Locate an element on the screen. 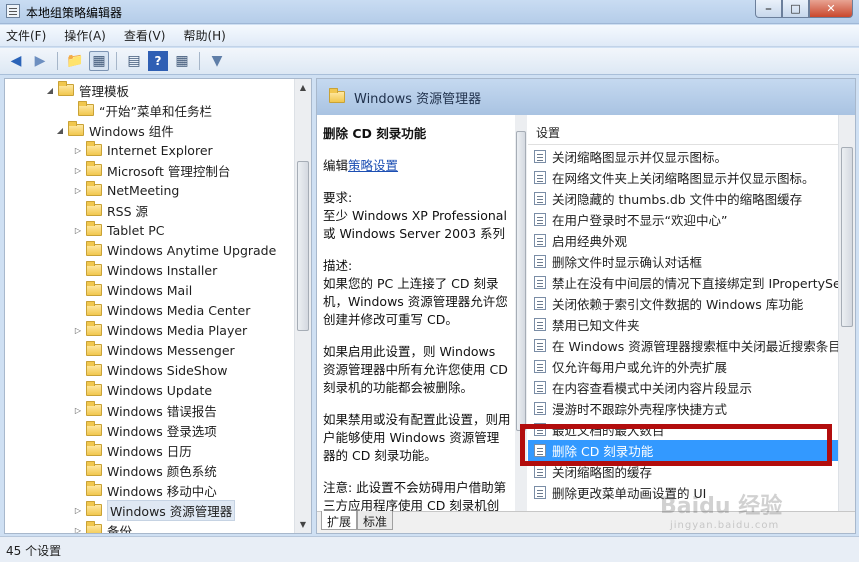  tree-item-internet-explorer: ▷ Internet Explorer is located at coordinates (143, 150).